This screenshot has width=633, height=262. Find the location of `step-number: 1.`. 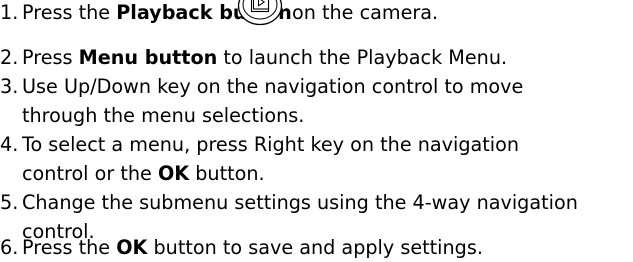

step-number: 1. is located at coordinates (9, 12).